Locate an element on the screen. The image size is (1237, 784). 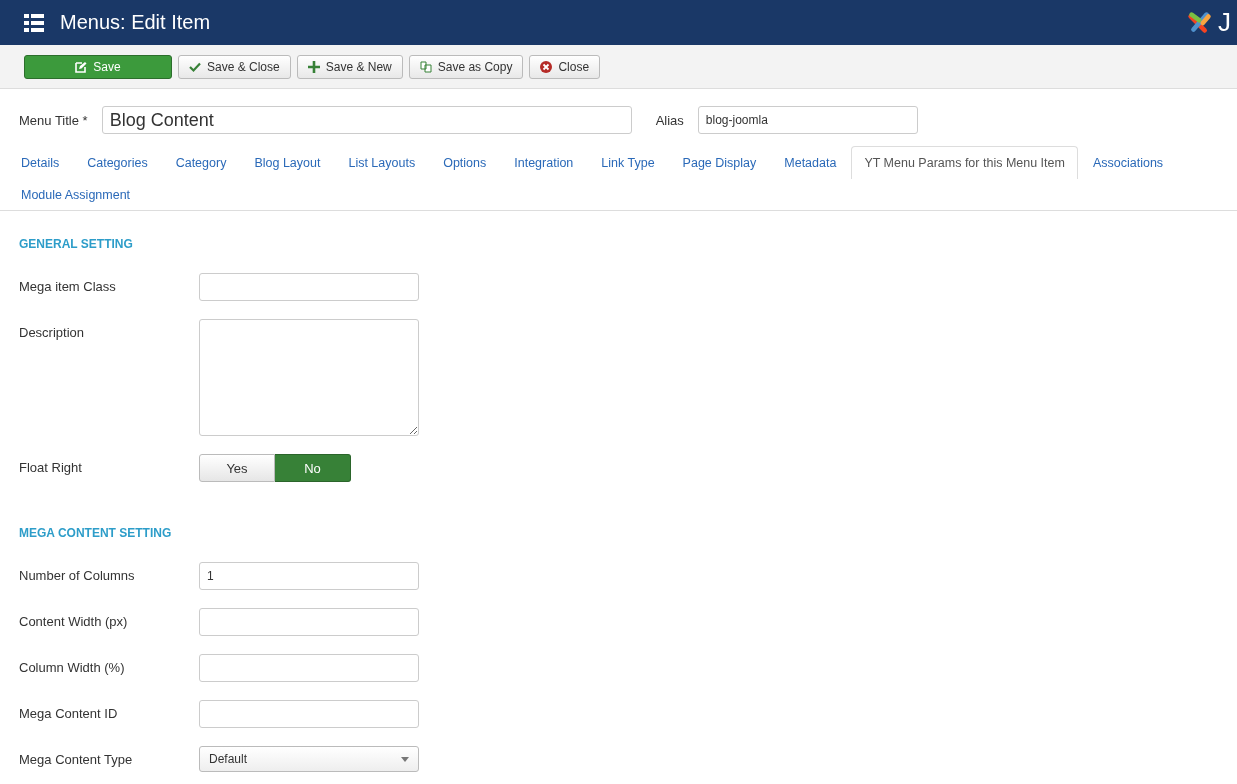
toolbar-button: Save as Copy is located at coordinates (466, 66).